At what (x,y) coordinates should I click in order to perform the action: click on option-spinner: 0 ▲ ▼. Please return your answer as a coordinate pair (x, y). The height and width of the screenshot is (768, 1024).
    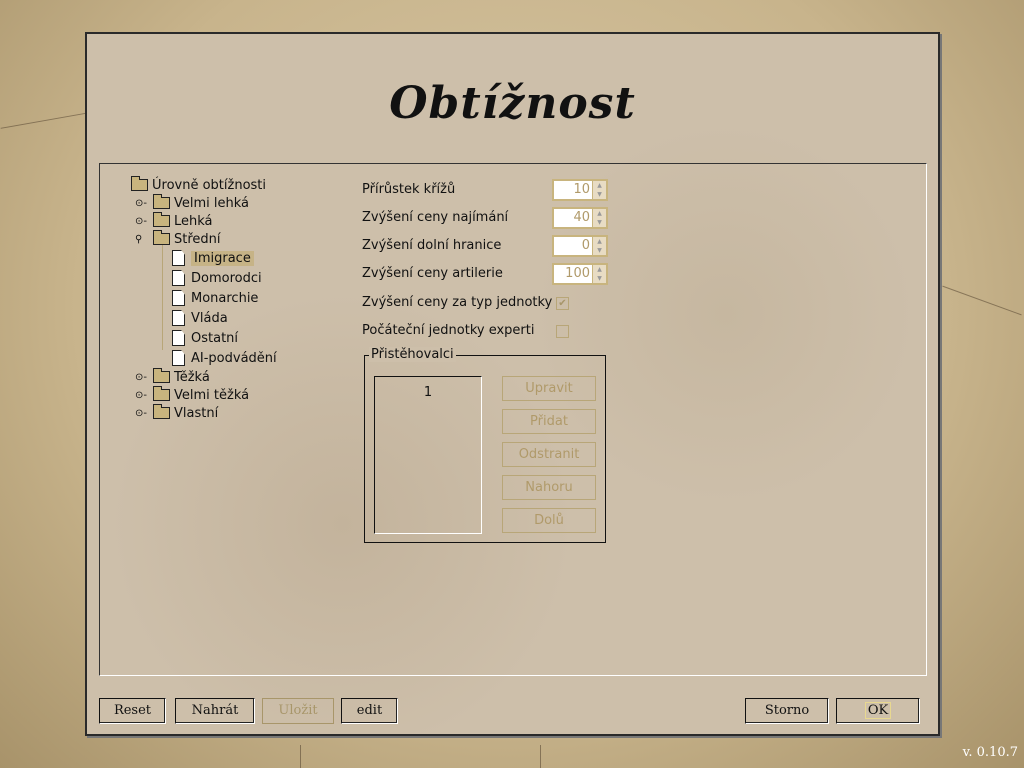
    Looking at the image, I should click on (580, 246).